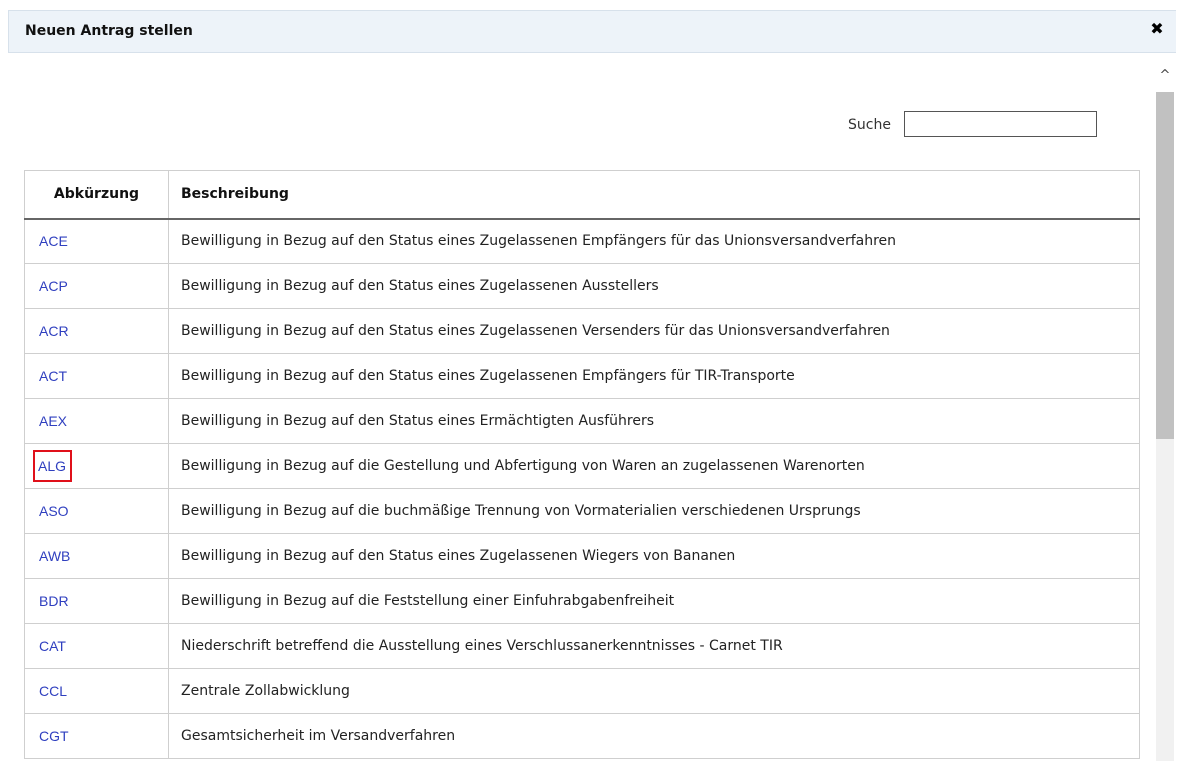 This screenshot has width=1178, height=761. I want to click on abbreviation-cell: CAT, so click(96, 646).